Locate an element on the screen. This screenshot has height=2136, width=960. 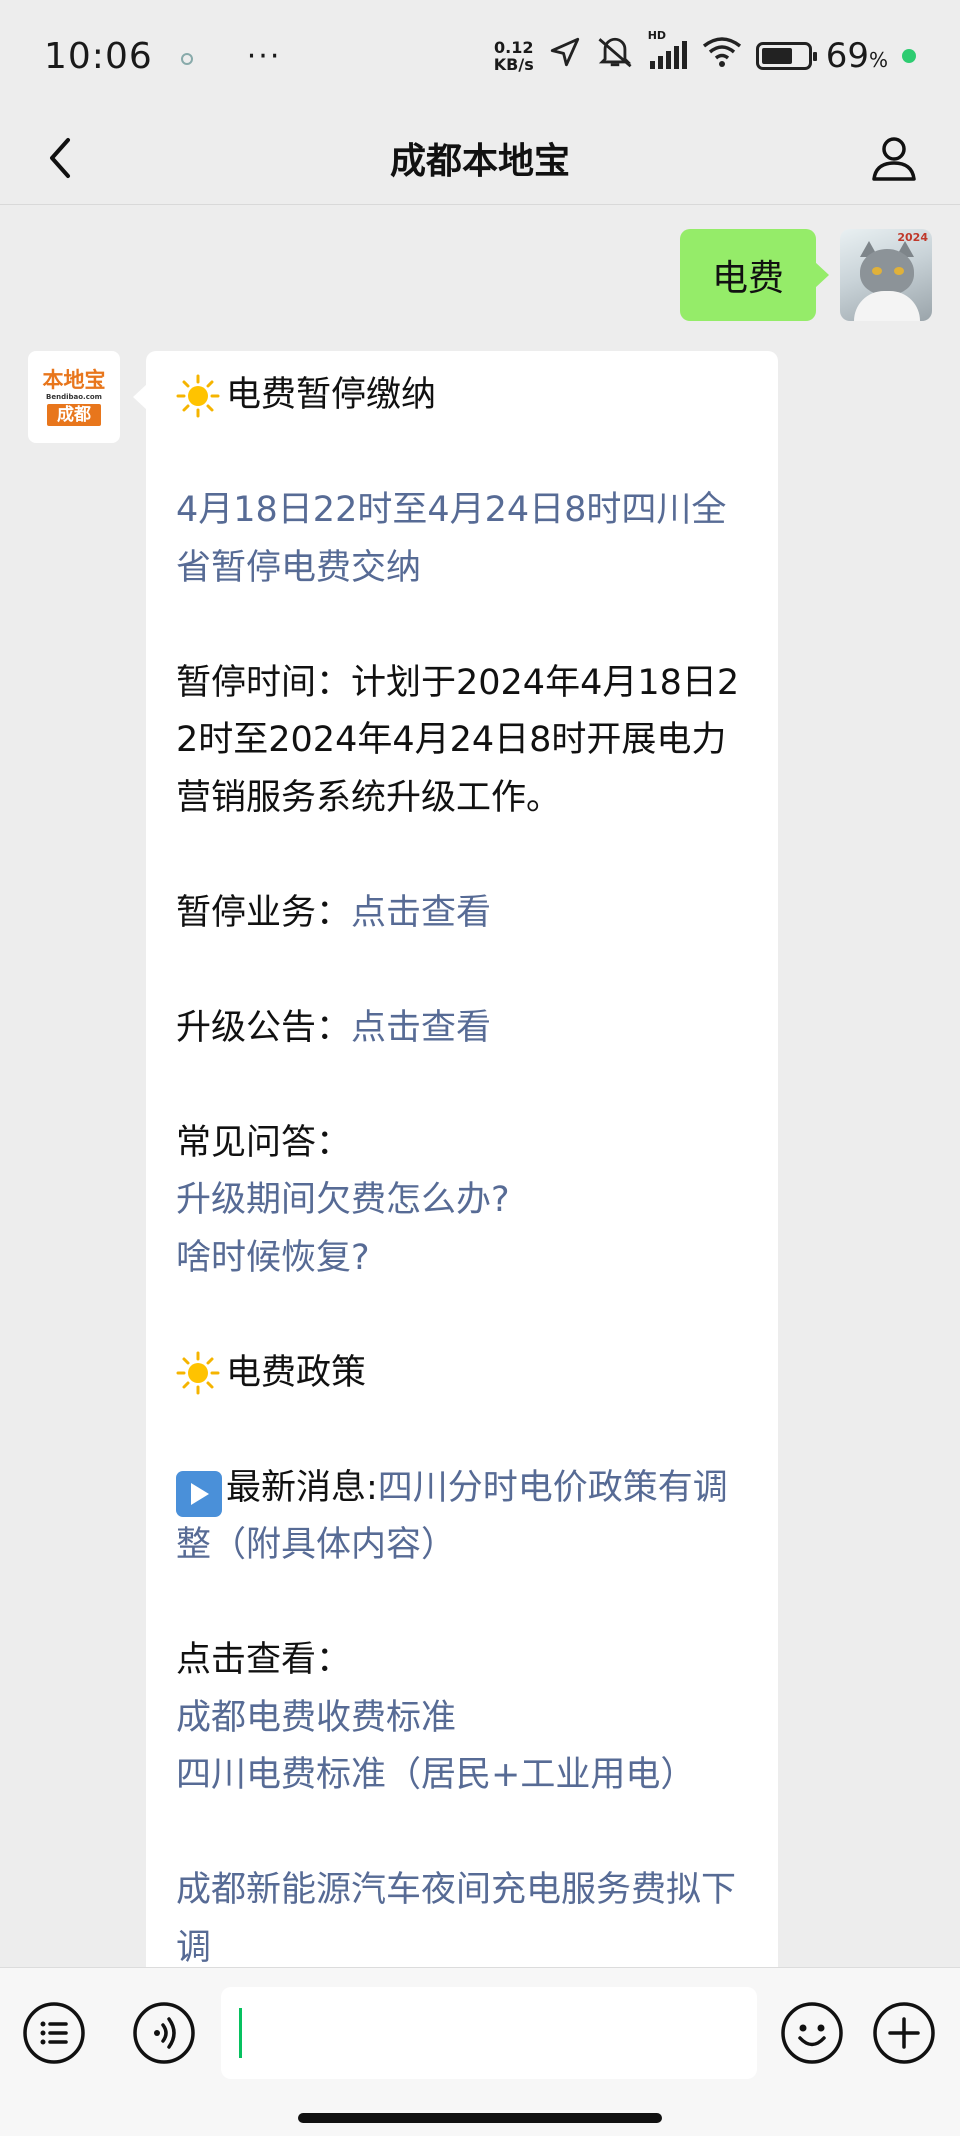
faq-link-arrears: 升级期间欠费怎么办? is located at coordinates (463, 1201).